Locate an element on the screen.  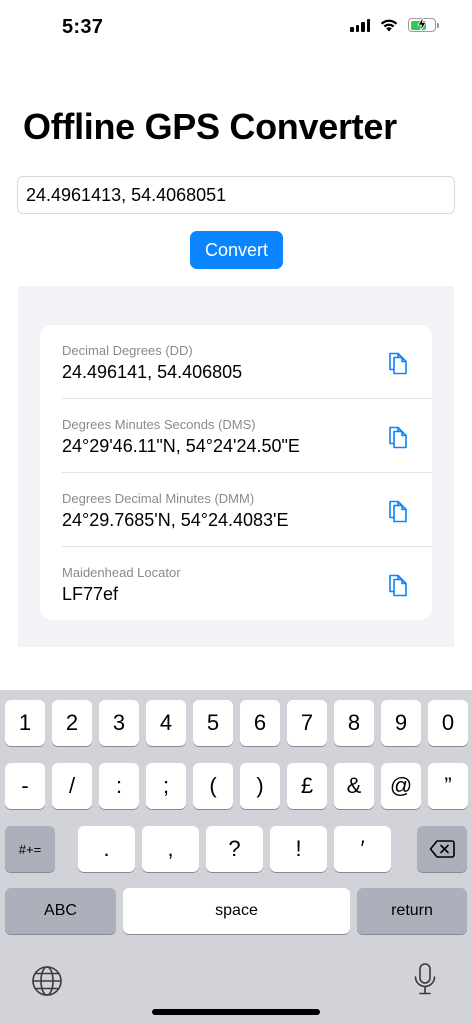
copy-dms-button is located at coordinates (398, 437).